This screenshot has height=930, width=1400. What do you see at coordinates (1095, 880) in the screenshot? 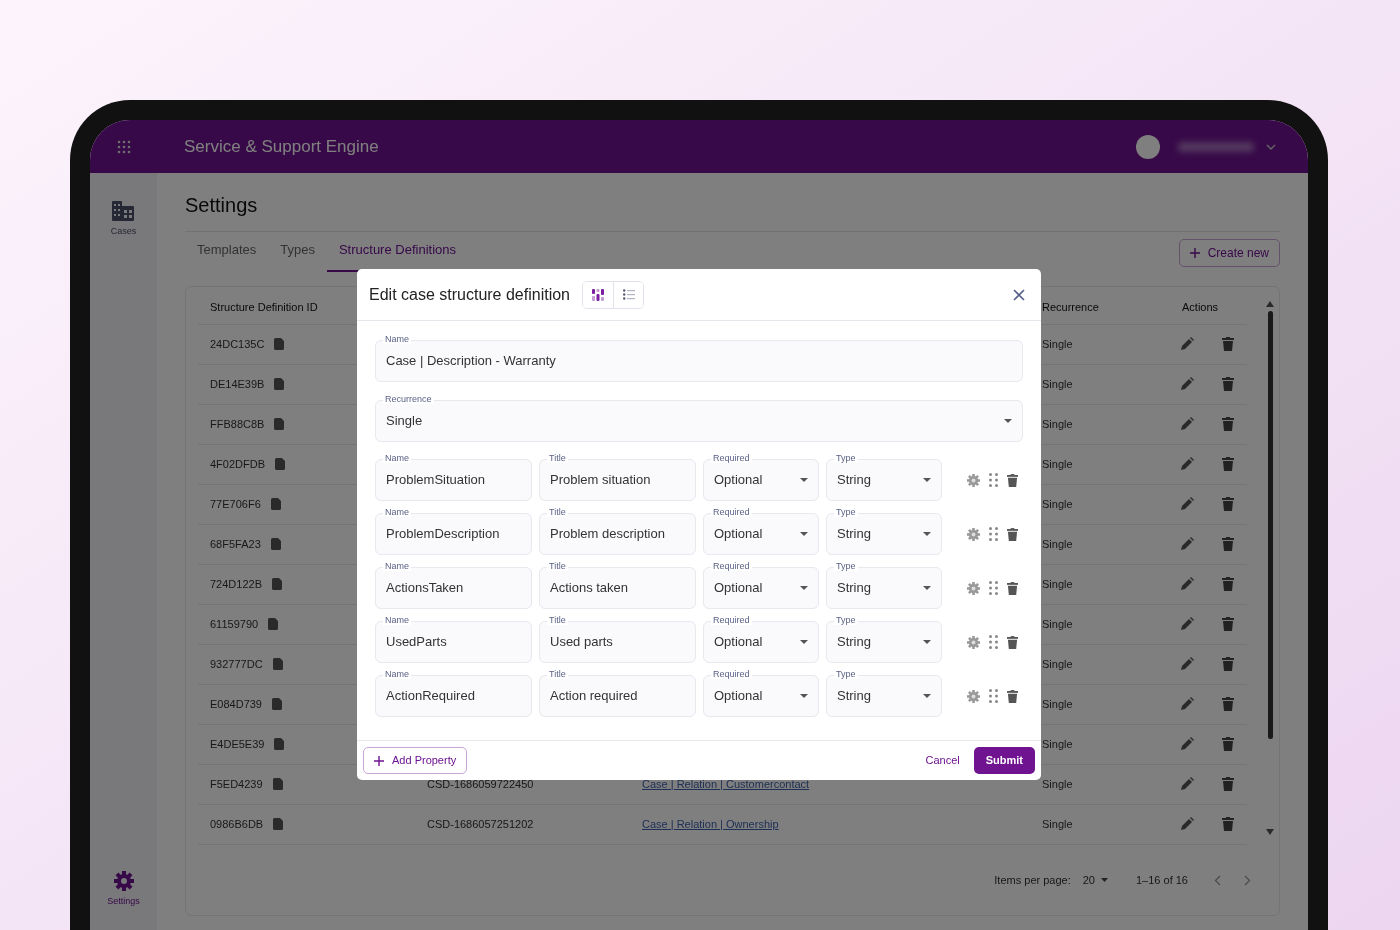
I see `items-per-page-select: 20` at bounding box center [1095, 880].